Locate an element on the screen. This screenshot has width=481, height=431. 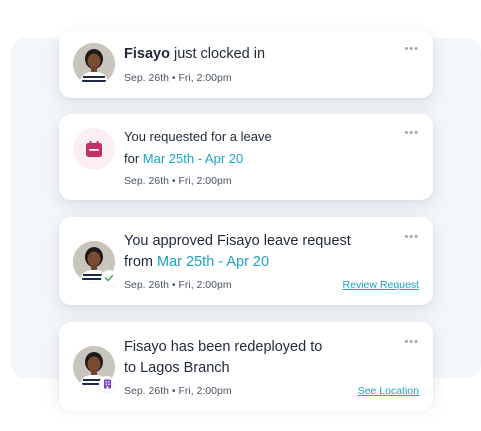
branch-line: to Lagos Branch is located at coordinates (177, 368).